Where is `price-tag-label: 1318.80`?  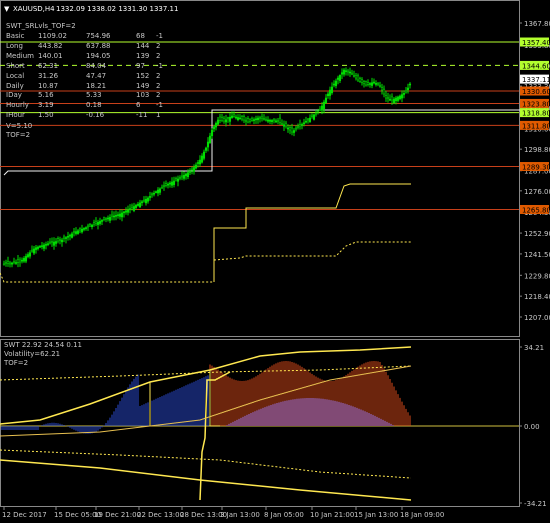
price-tag-label: 1318.80 is located at coordinates (536, 114).